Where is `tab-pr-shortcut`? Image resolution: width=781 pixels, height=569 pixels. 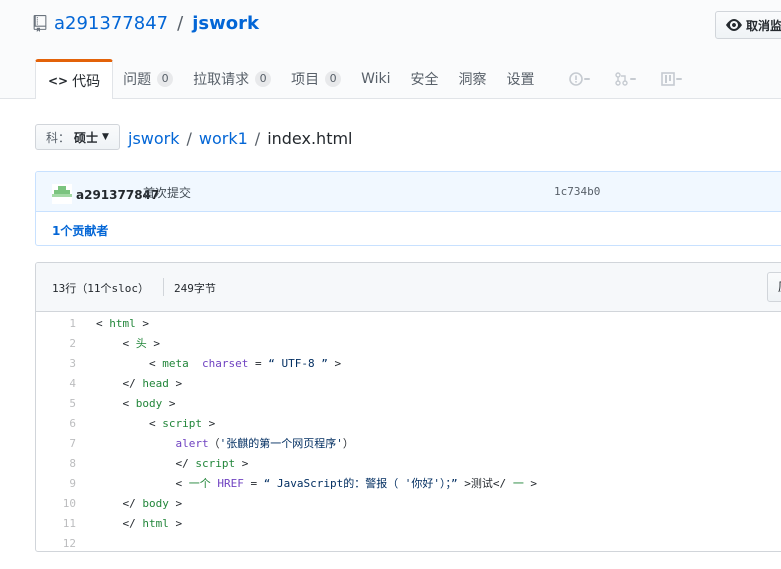 tab-pr-shortcut is located at coordinates (628, 79).